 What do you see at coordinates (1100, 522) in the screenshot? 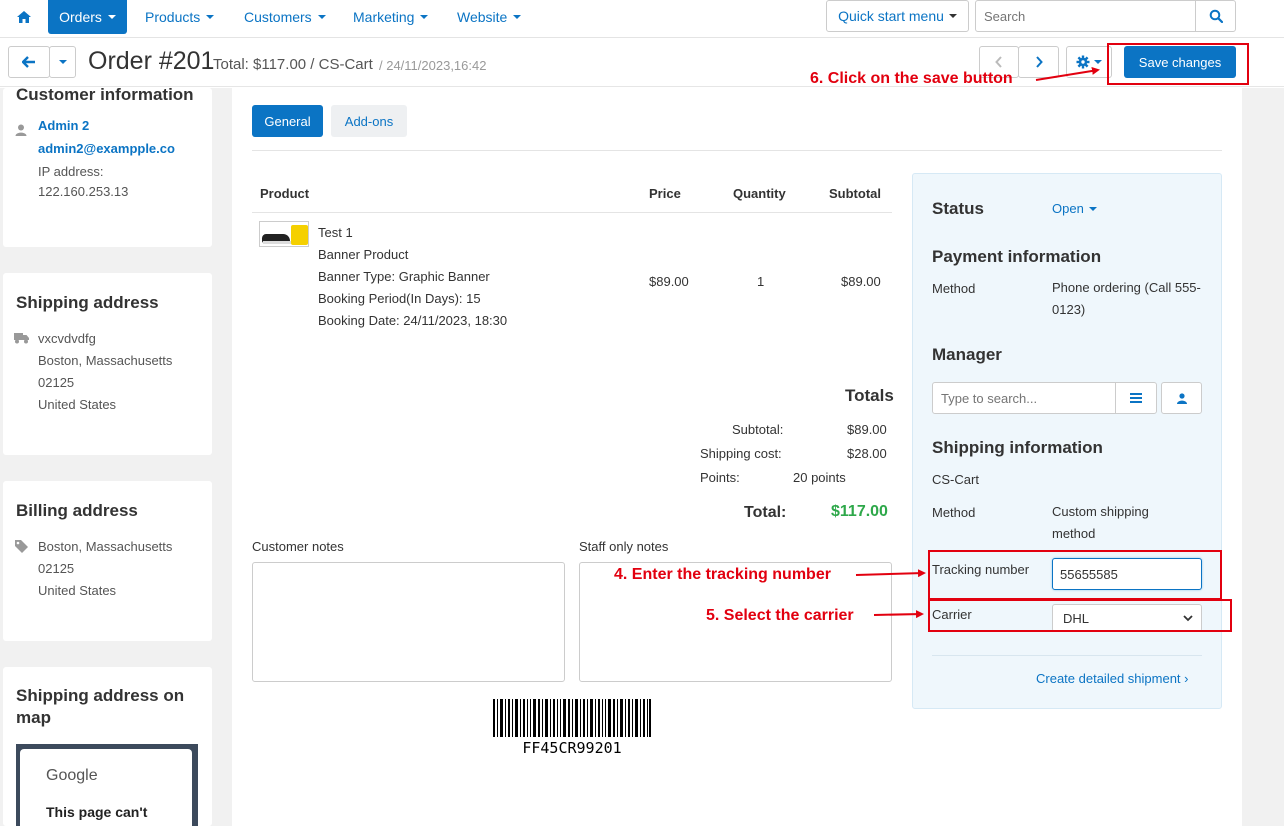
I see `shipping-method-value: Custom shipping method` at bounding box center [1100, 522].